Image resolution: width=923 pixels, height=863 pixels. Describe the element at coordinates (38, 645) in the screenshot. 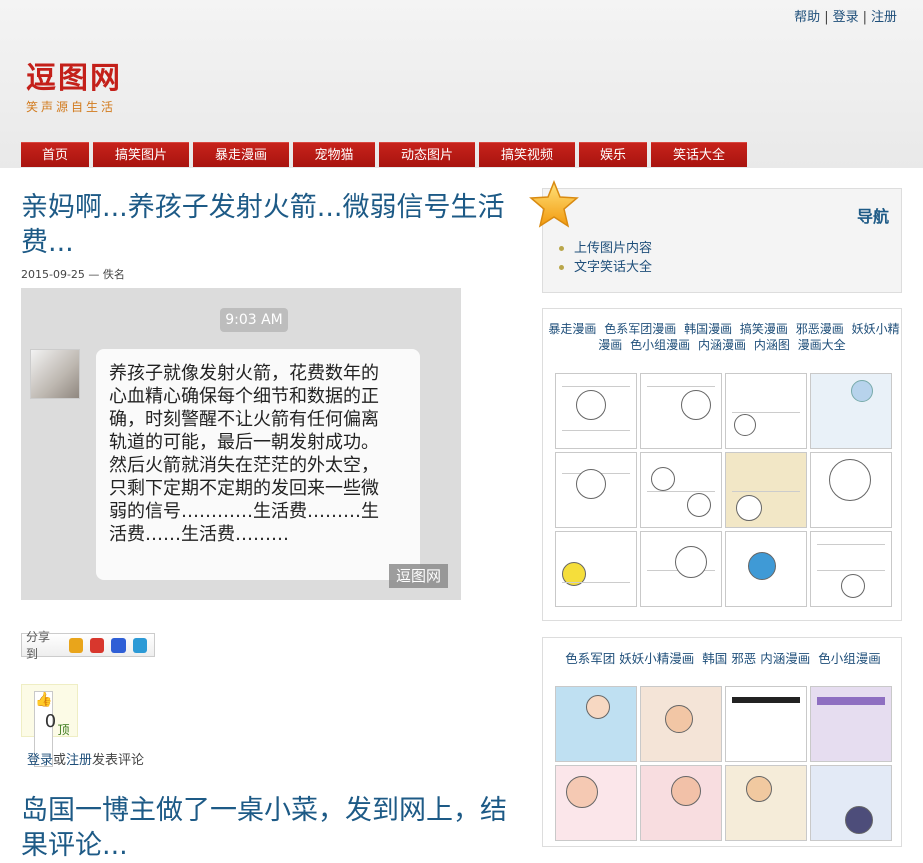

I see `share-label: 分享到` at that location.